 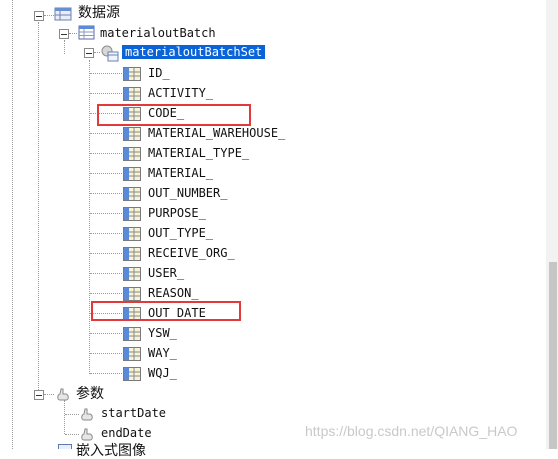 What do you see at coordinates (173, 293) in the screenshot?
I see `field-reason: REASON_` at bounding box center [173, 293].